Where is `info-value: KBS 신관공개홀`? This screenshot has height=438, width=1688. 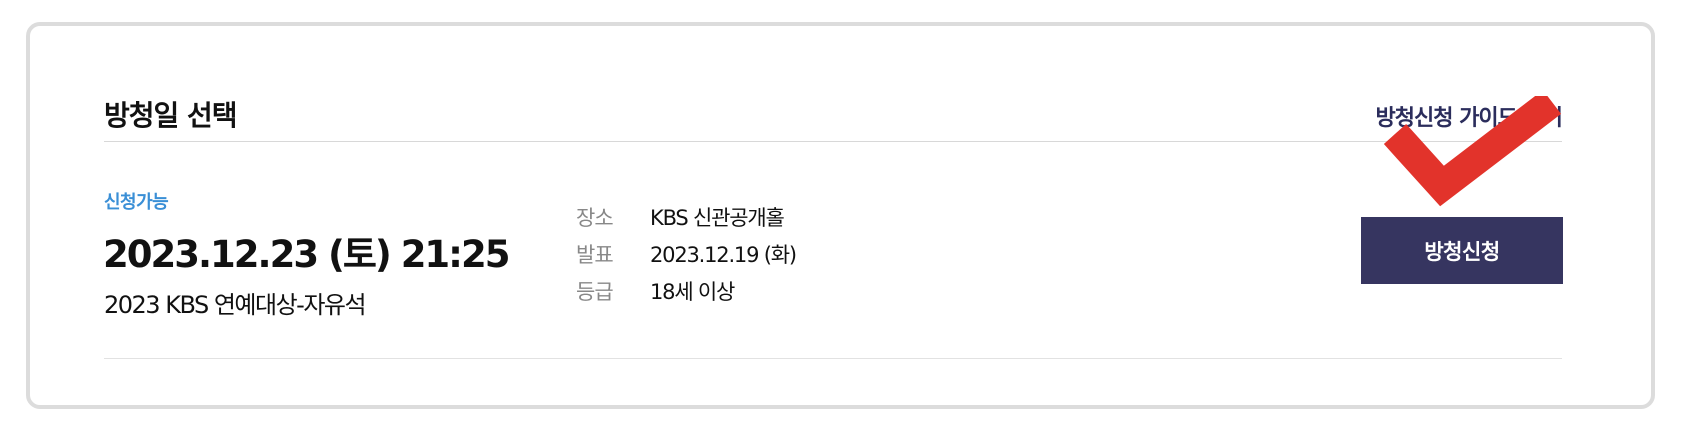
info-value: KBS 신관공개홀 is located at coordinates (717, 217).